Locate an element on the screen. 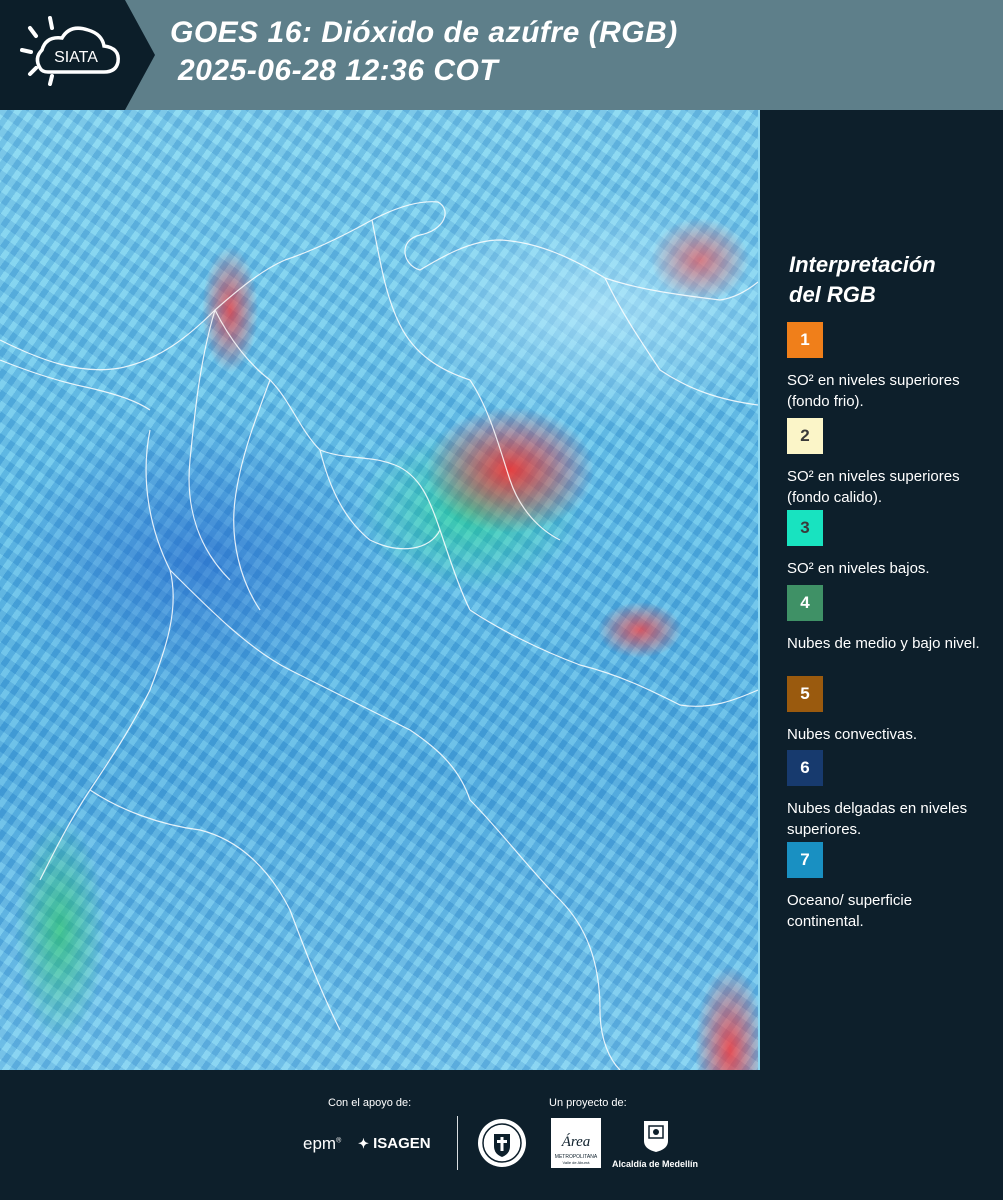  legend-number-4: 4 is located at coordinates (805, 602).